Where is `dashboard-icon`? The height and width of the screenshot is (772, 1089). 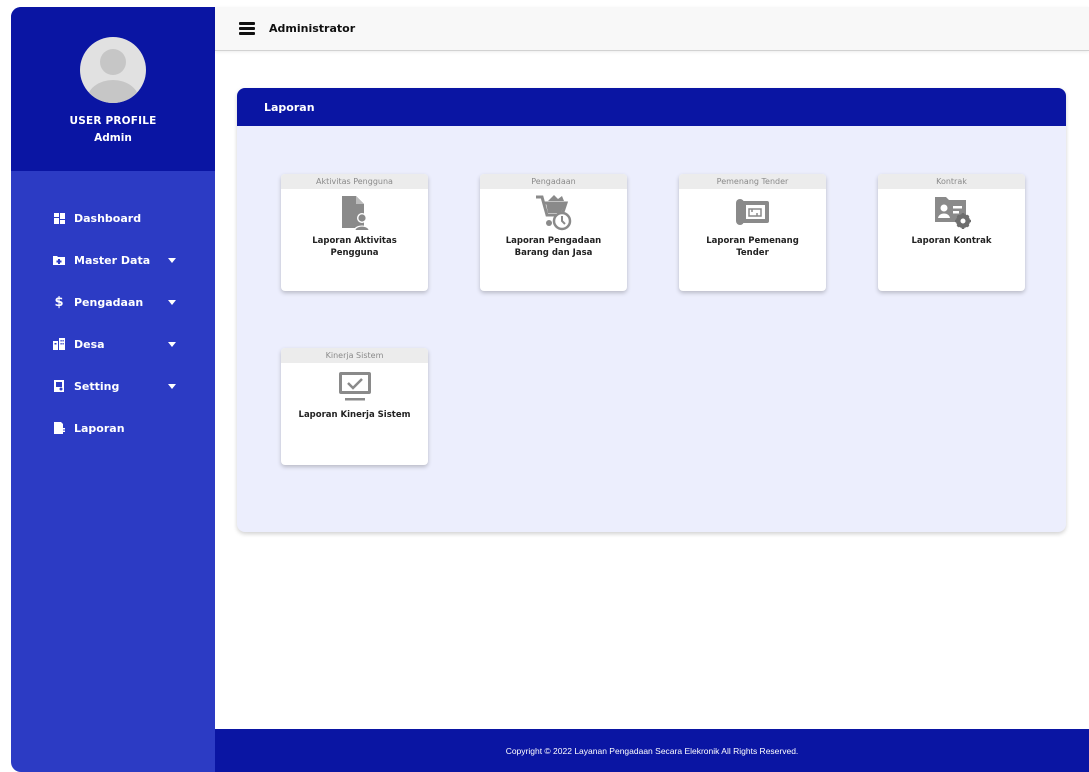 dashboard-icon is located at coordinates (59, 218).